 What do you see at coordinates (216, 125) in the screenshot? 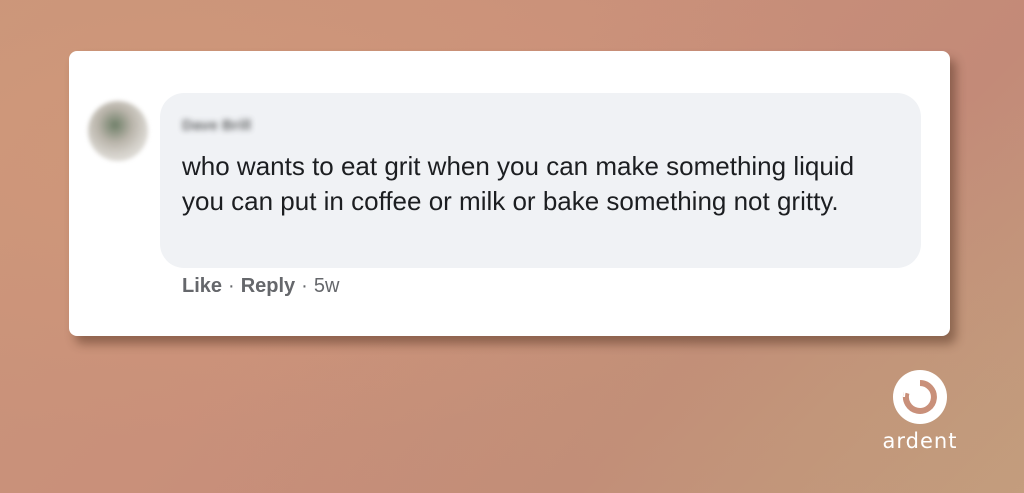
I see `comment-author: Dave Brill` at bounding box center [216, 125].